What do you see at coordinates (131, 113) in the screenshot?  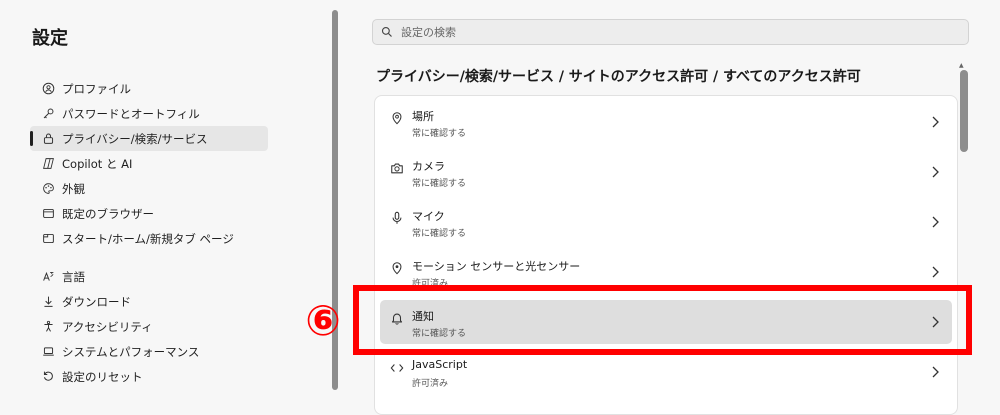 I see `sidebar-item-label: パスワードとオートフィル` at bounding box center [131, 113].